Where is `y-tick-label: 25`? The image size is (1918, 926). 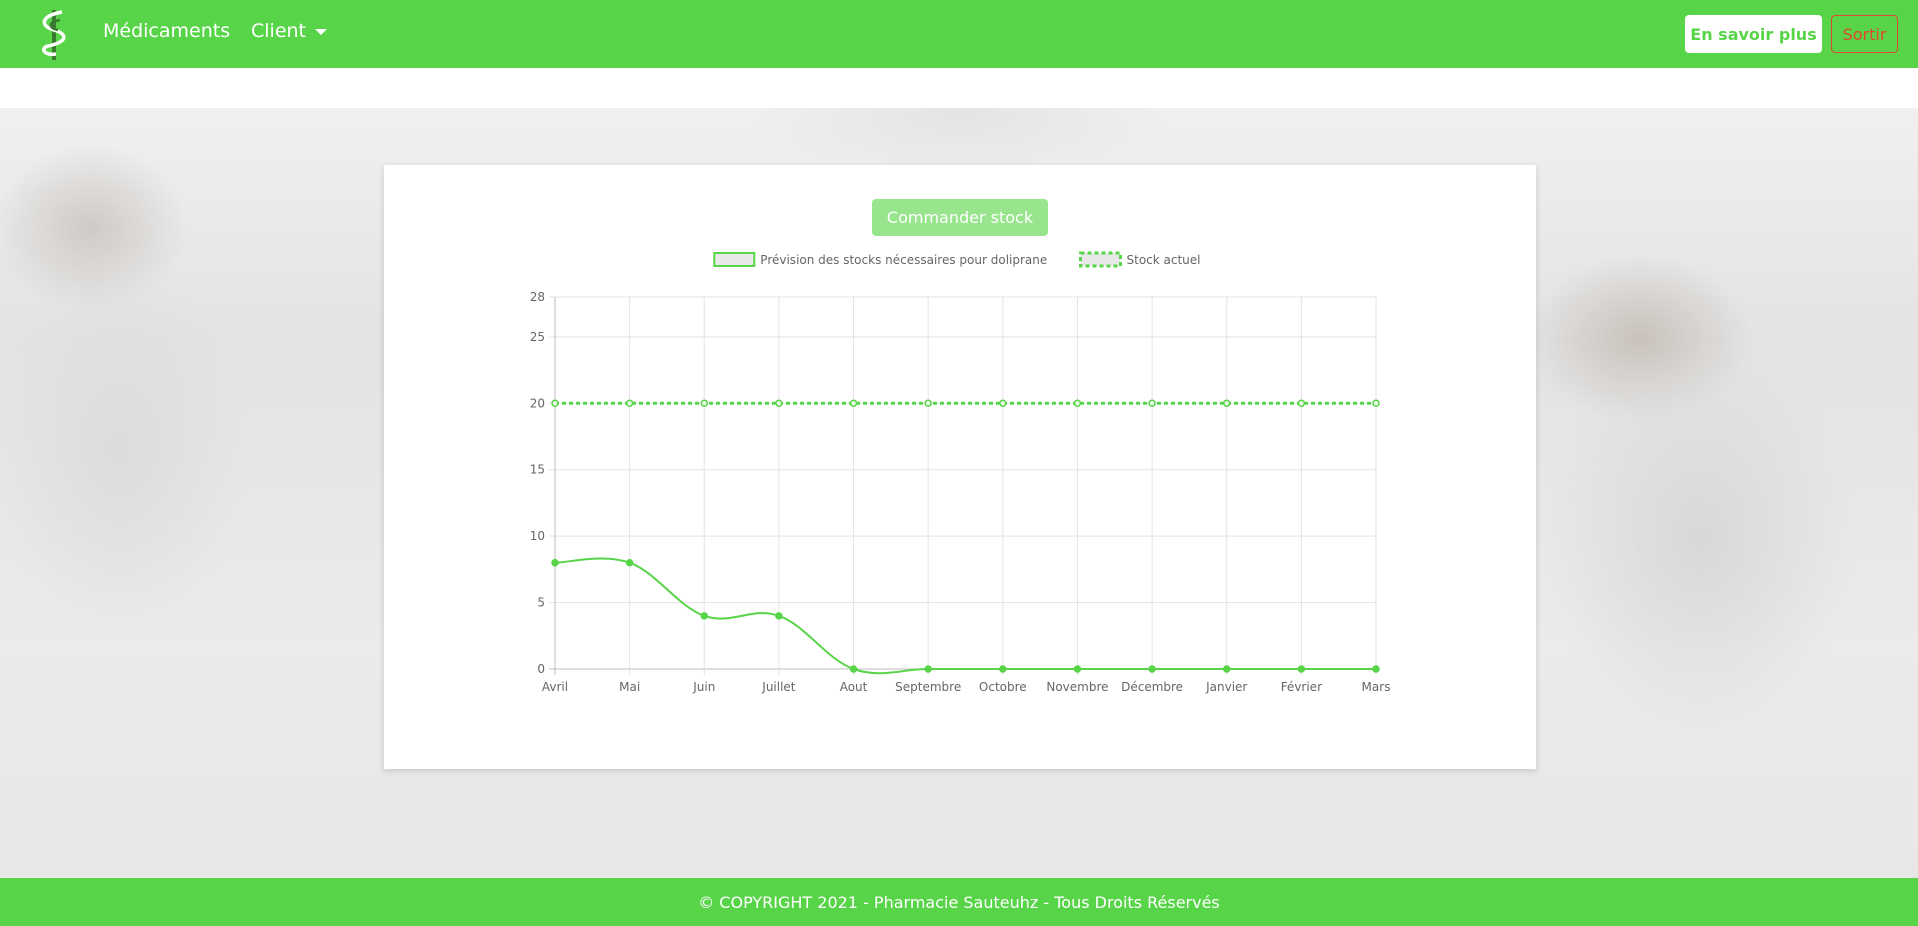 y-tick-label: 25 is located at coordinates (537, 337).